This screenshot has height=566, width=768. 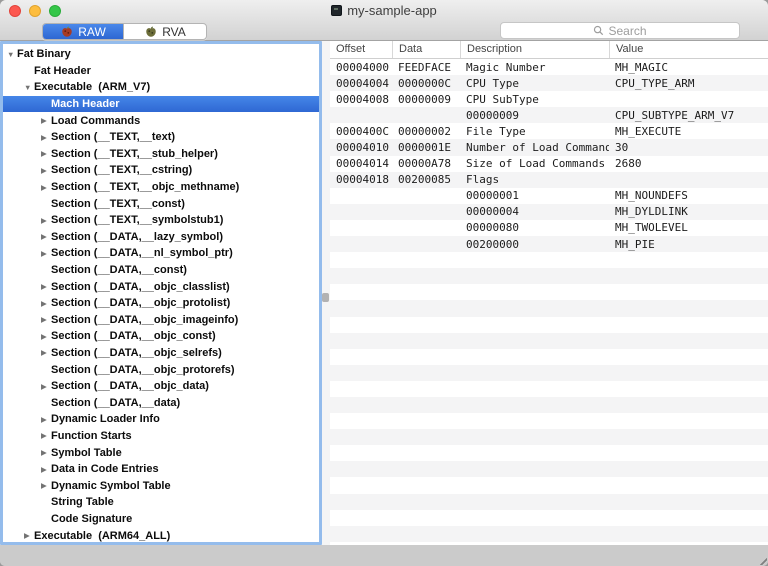 What do you see at coordinates (161, 253) in the screenshot?
I see `sidebar-item: ▶ Section (__DATA,__nl_symbol_ptr)` at bounding box center [161, 253].